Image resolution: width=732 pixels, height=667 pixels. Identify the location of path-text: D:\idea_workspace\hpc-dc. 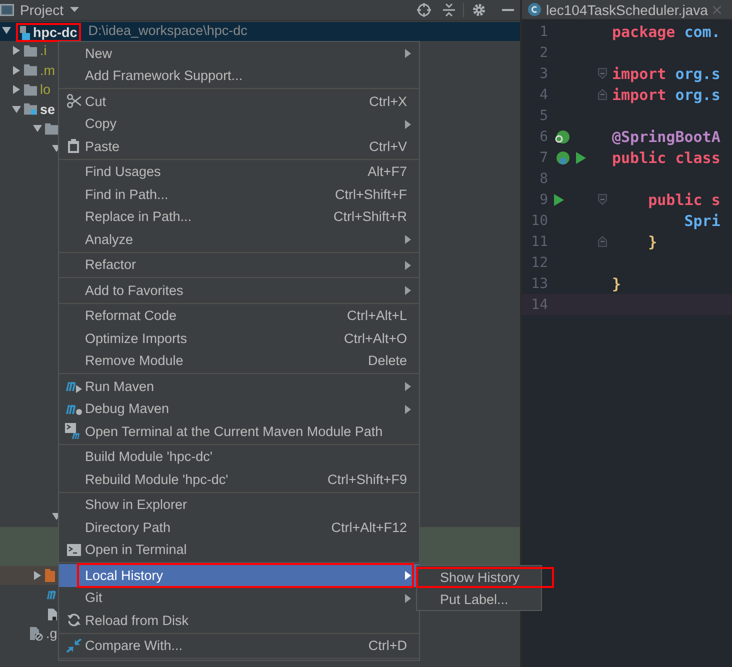
(168, 30).